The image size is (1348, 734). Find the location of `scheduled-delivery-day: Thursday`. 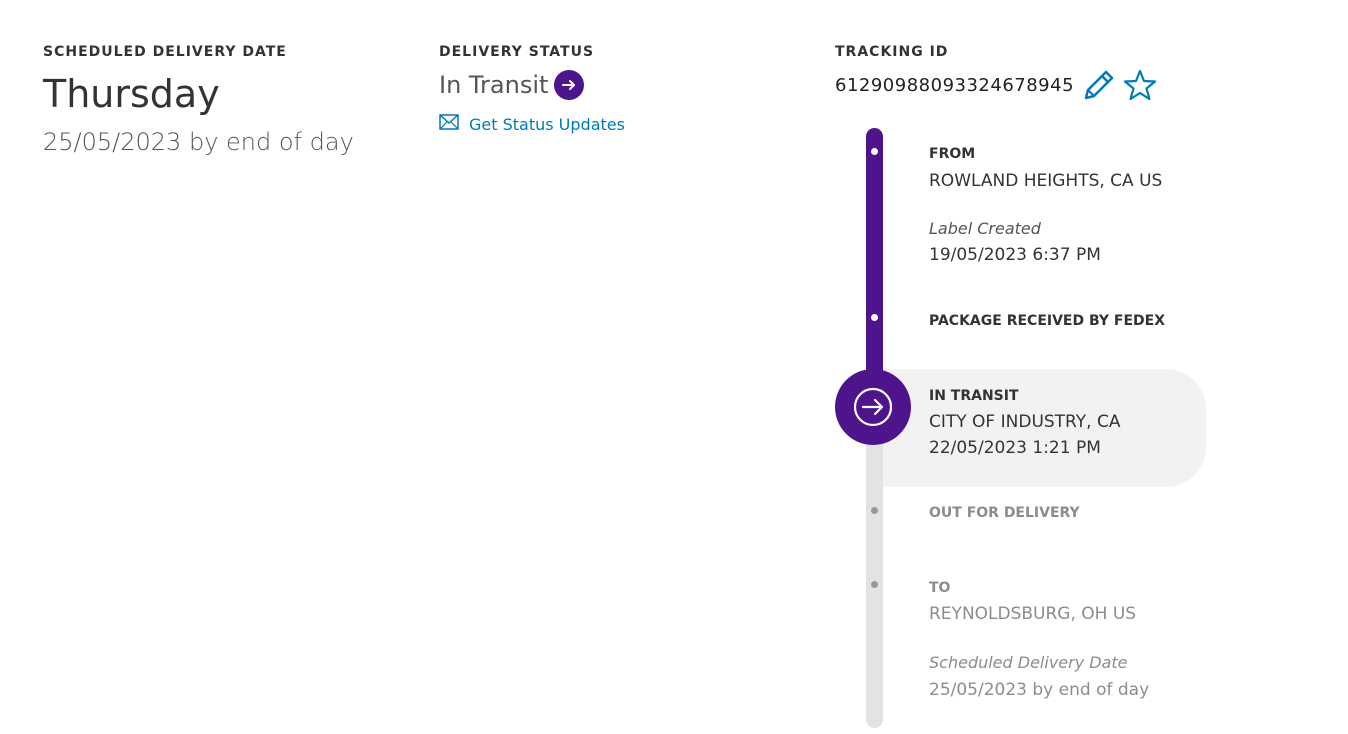

scheduled-delivery-day: Thursday is located at coordinates (131, 94).